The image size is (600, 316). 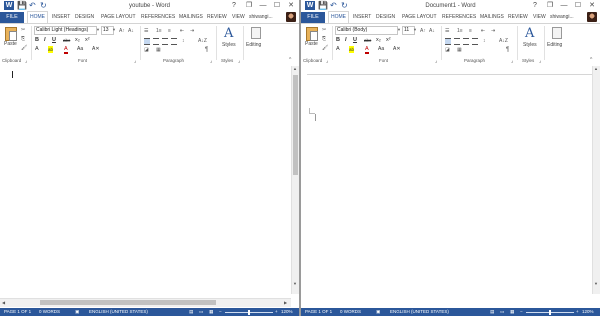 What do you see at coordinates (591, 60) in the screenshot?
I see `collapse-ribbon-icon: ^` at bounding box center [591, 60].